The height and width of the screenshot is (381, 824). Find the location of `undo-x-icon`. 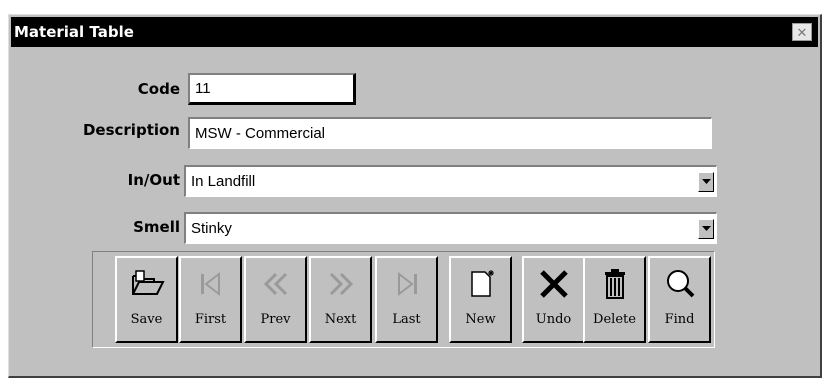

undo-x-icon is located at coordinates (553, 284).